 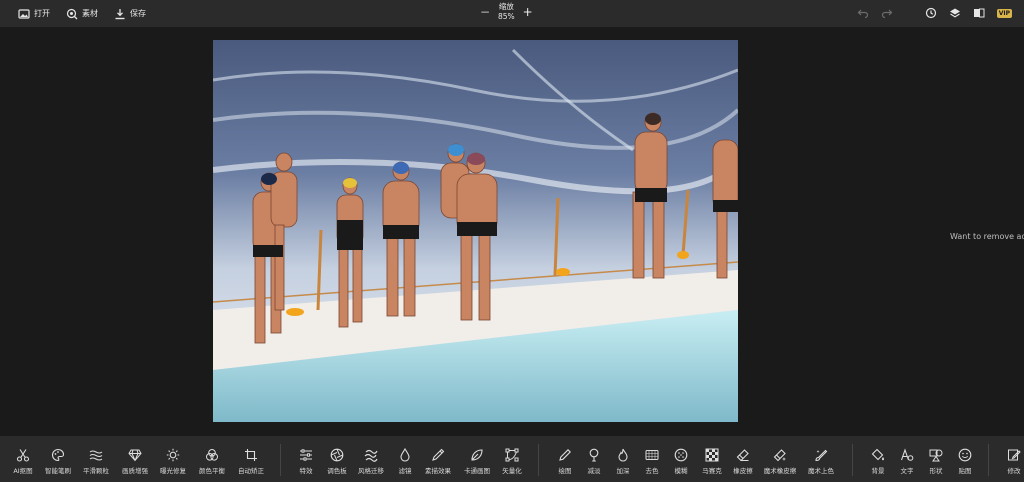 I want to click on tool-label: 文字, so click(x=907, y=471).